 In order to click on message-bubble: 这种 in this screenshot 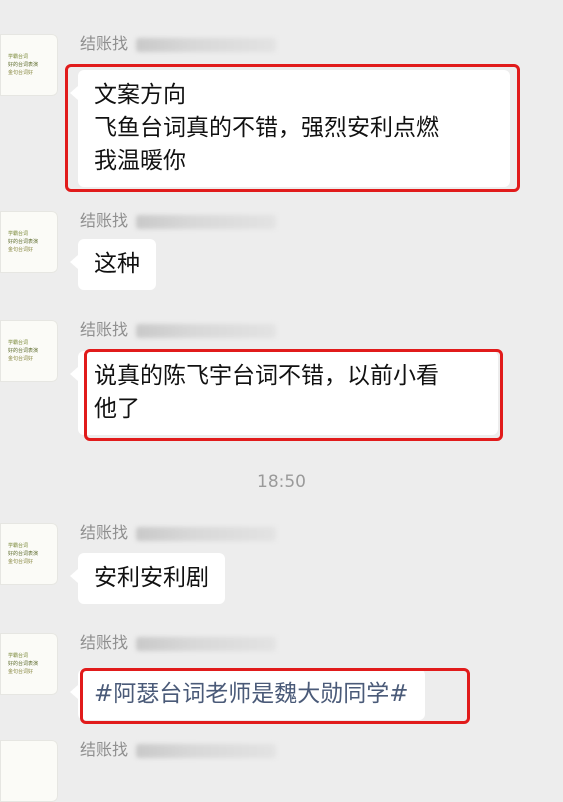, I will do `click(113, 264)`.